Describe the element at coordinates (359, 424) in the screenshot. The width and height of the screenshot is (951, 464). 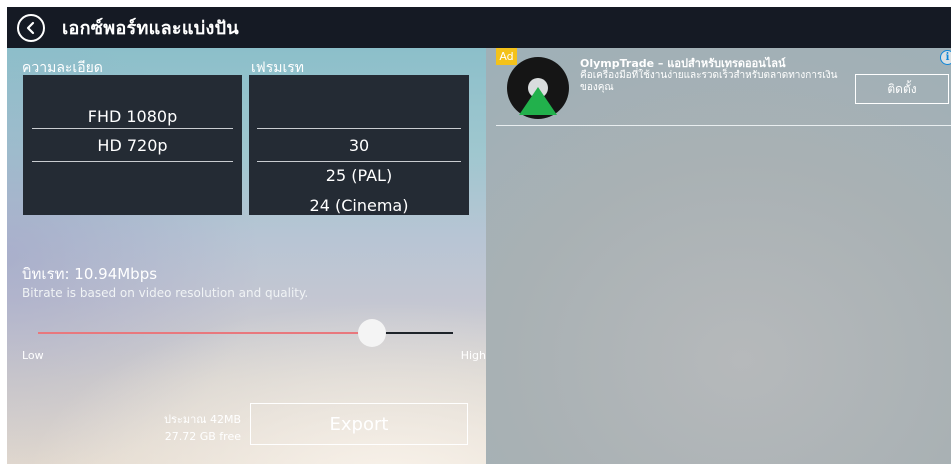
I see `export-button: Export` at that location.